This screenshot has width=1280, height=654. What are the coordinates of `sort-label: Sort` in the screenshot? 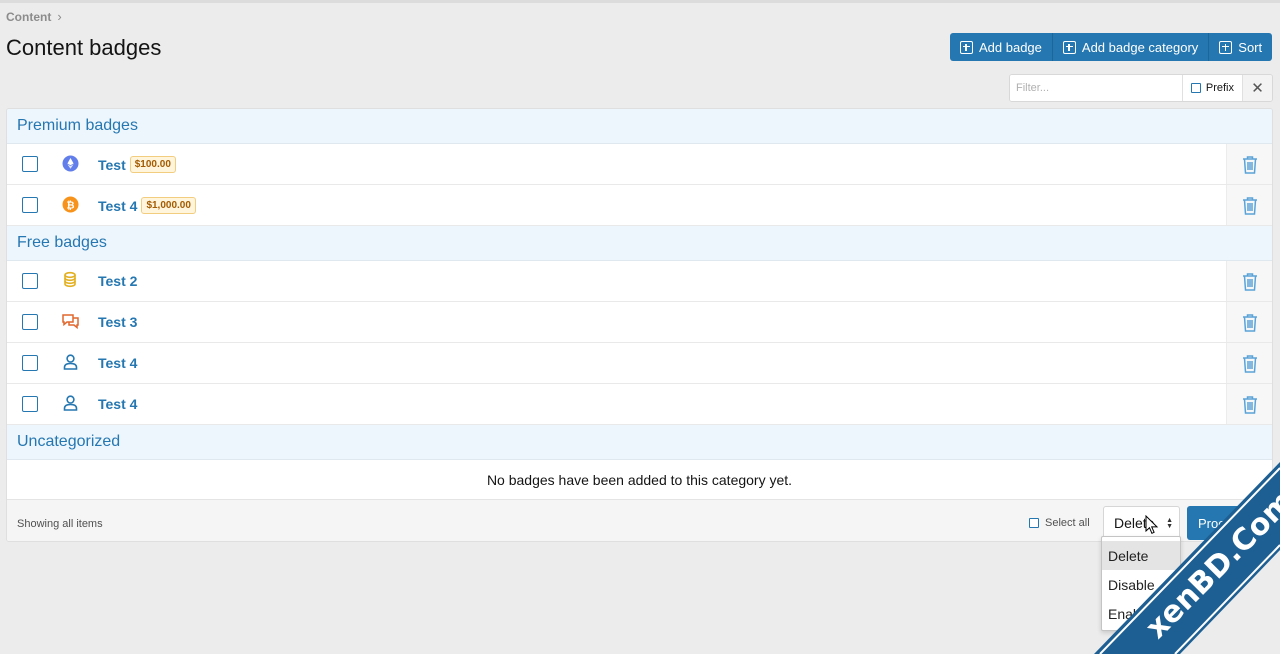 It's located at (1250, 47).